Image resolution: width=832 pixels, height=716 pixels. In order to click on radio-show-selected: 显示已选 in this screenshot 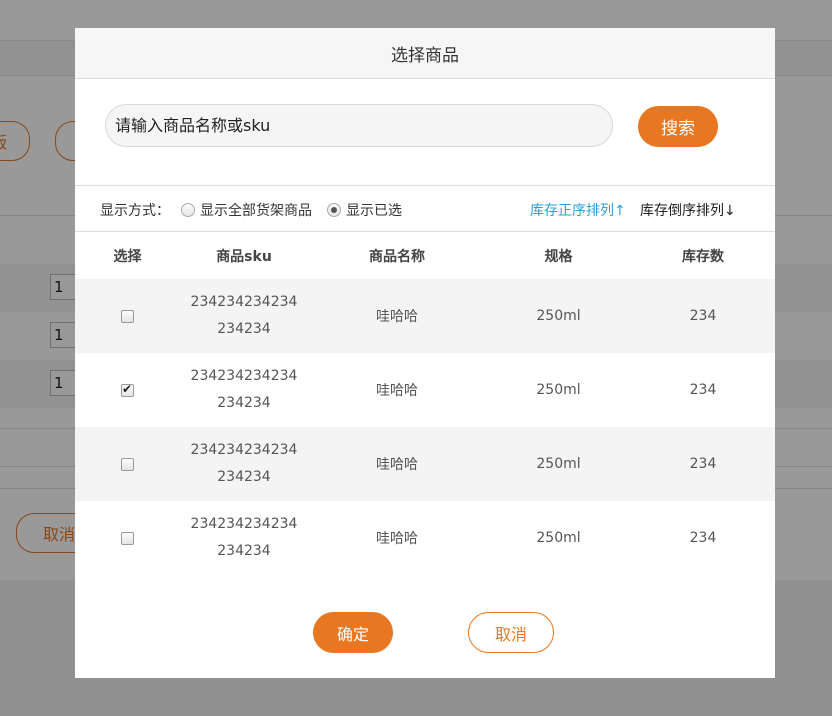, I will do `click(364, 210)`.